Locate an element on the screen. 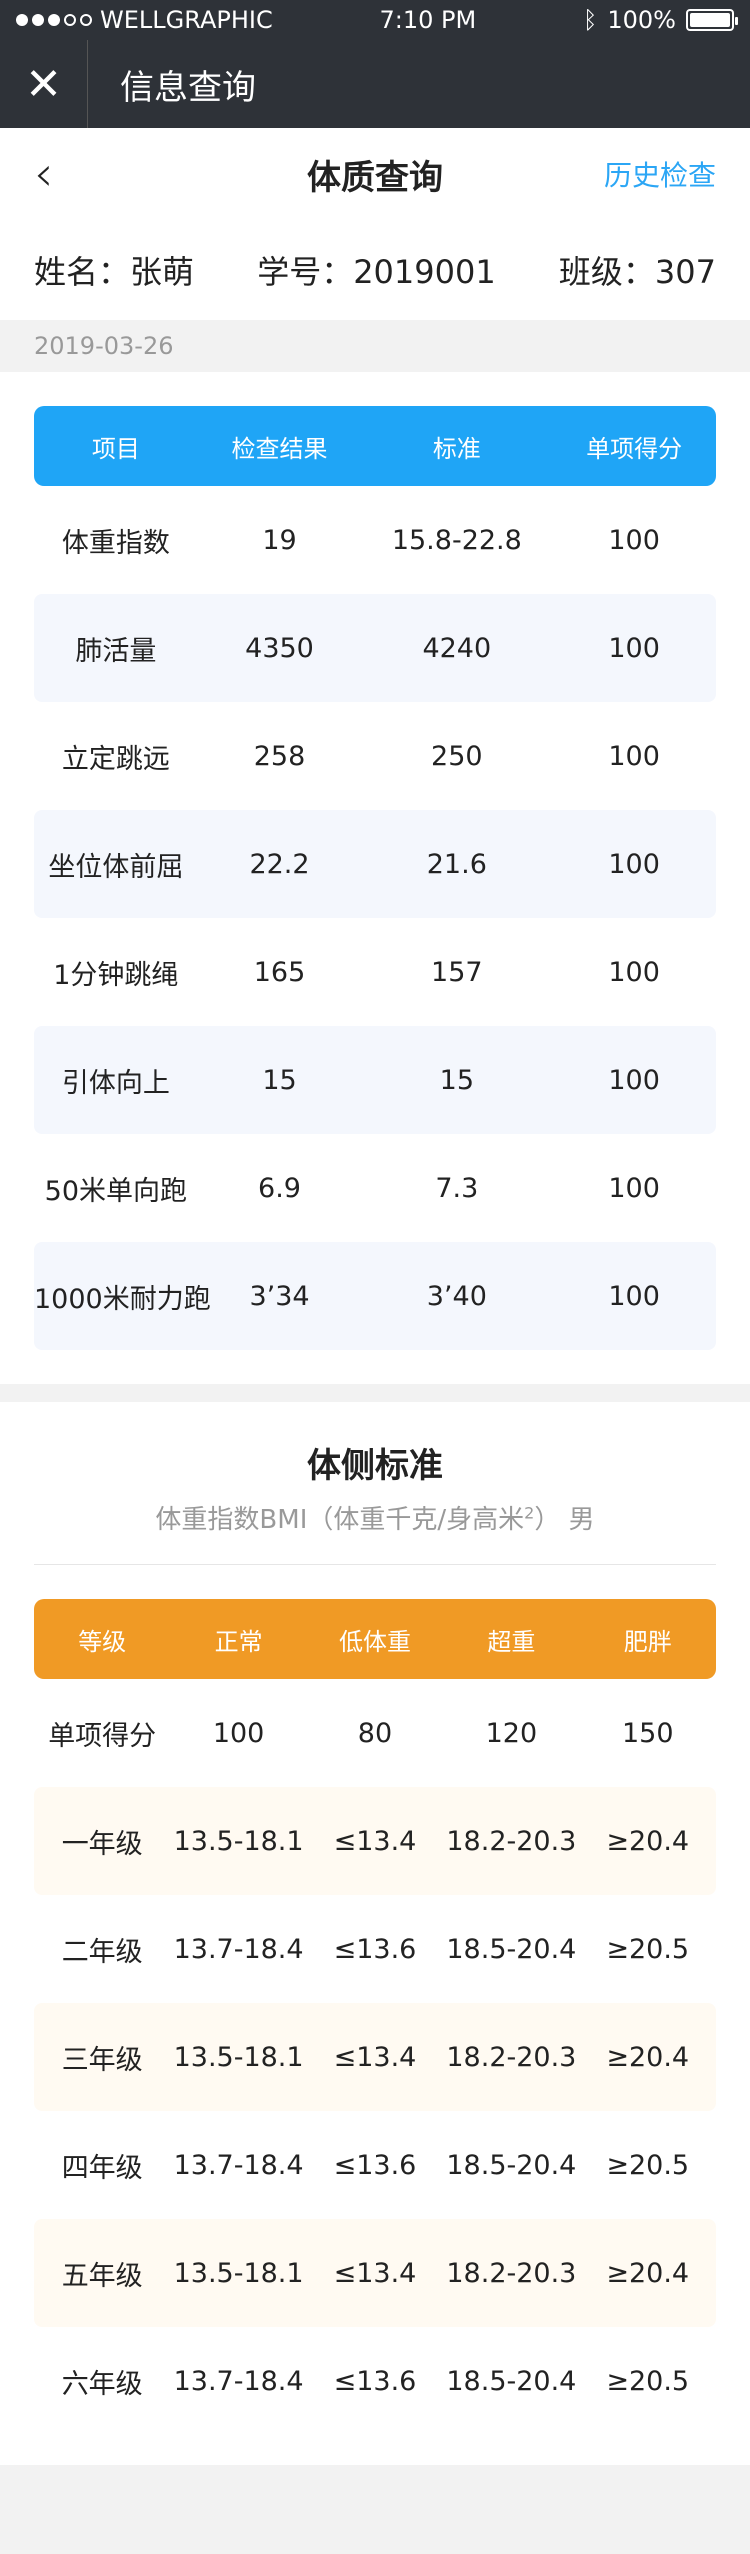 This screenshot has width=750, height=2554. signal-icon is located at coordinates (54, 20).